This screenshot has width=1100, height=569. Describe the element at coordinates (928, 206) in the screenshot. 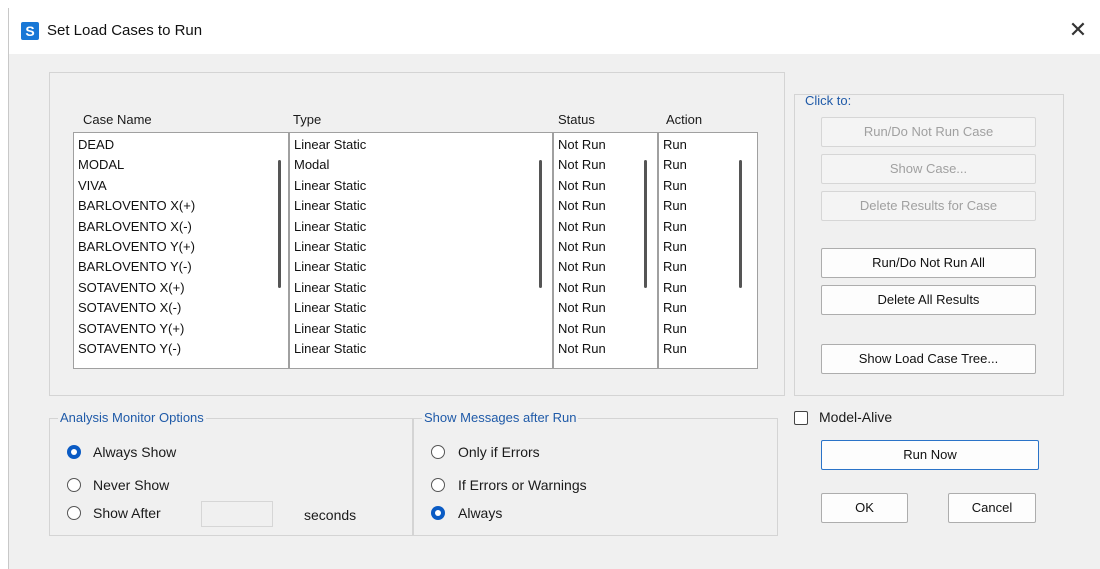

I see `delete-results-for-case-button: Delete Results for Case` at that location.